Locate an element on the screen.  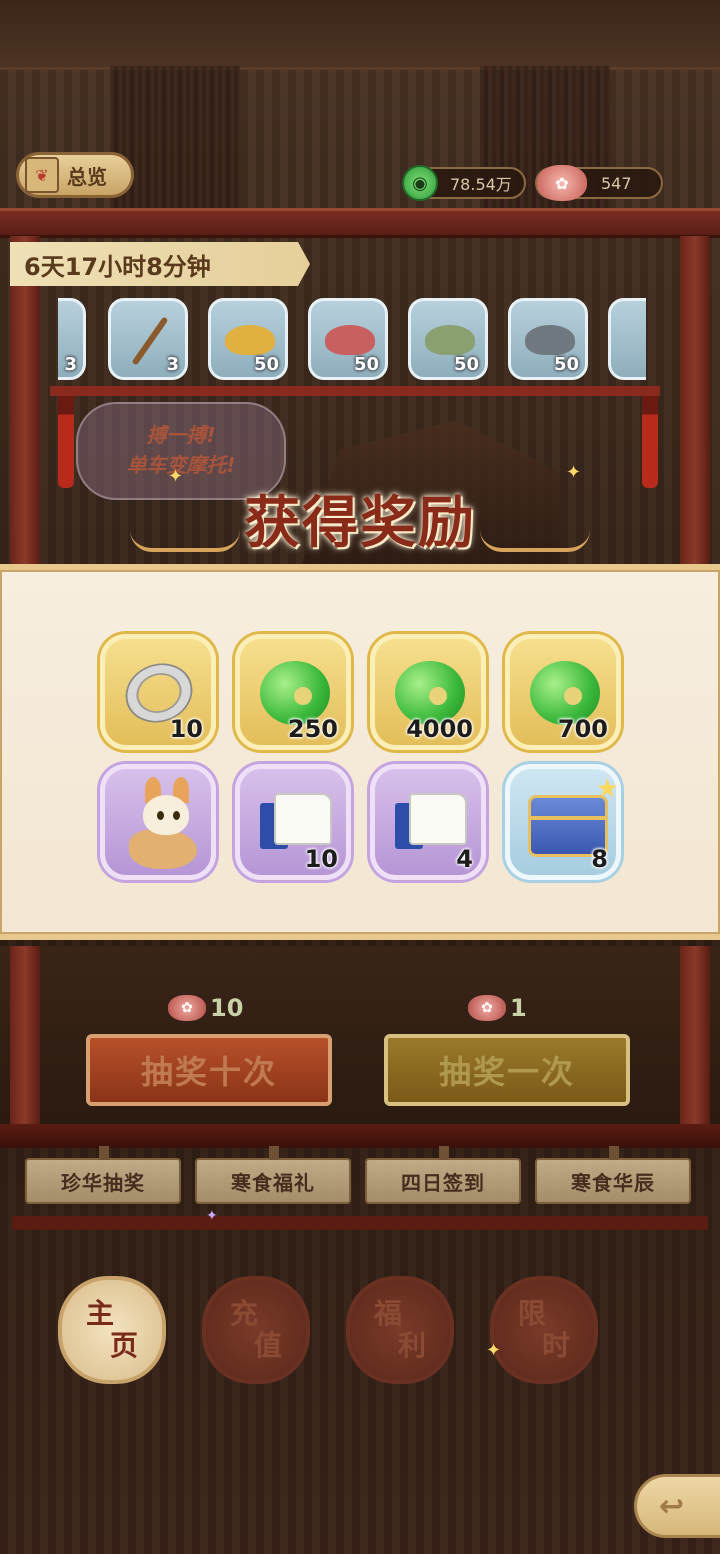
jade-currency: ◉ 78.54万 is located at coordinates (464, 183).